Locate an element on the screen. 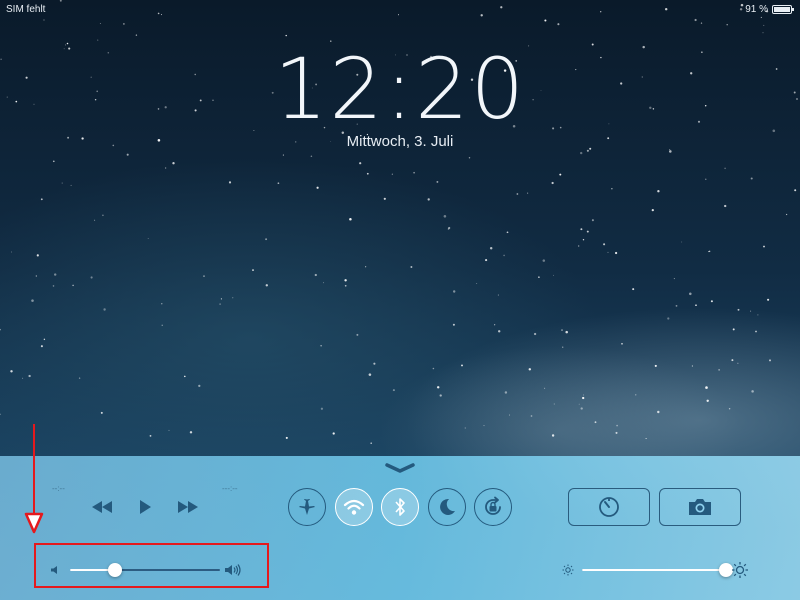  rewind-button is located at coordinates (102, 507).